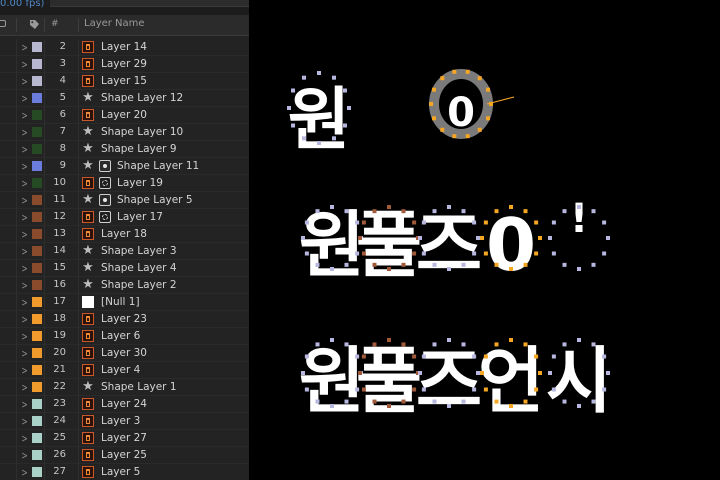 The width and height of the screenshot is (720, 480). I want to click on layer-name: Layer 5, so click(120, 472).